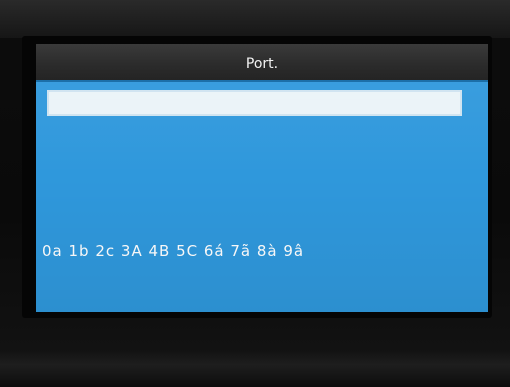 This screenshot has height=387, width=510. Describe the element at coordinates (173, 251) in the screenshot. I see `character-input-hint: 0a 1b 2c 3A 4B 5C 6á 7ã 8à 9â` at that location.